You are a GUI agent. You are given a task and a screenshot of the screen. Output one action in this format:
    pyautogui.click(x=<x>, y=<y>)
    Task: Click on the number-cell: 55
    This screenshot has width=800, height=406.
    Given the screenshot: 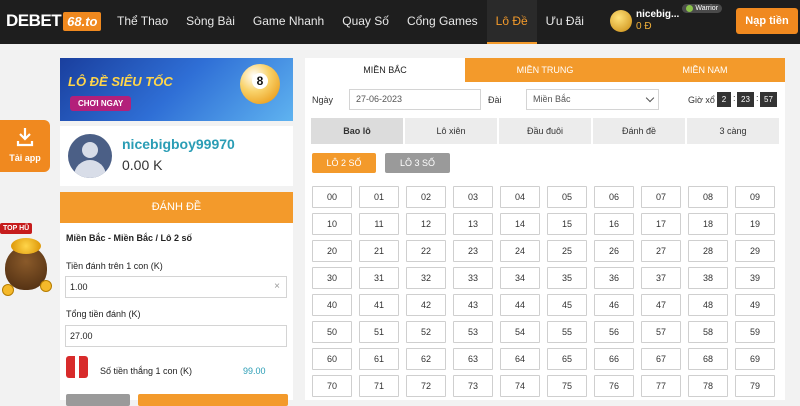 What is the action you would take?
    pyautogui.click(x=567, y=332)
    